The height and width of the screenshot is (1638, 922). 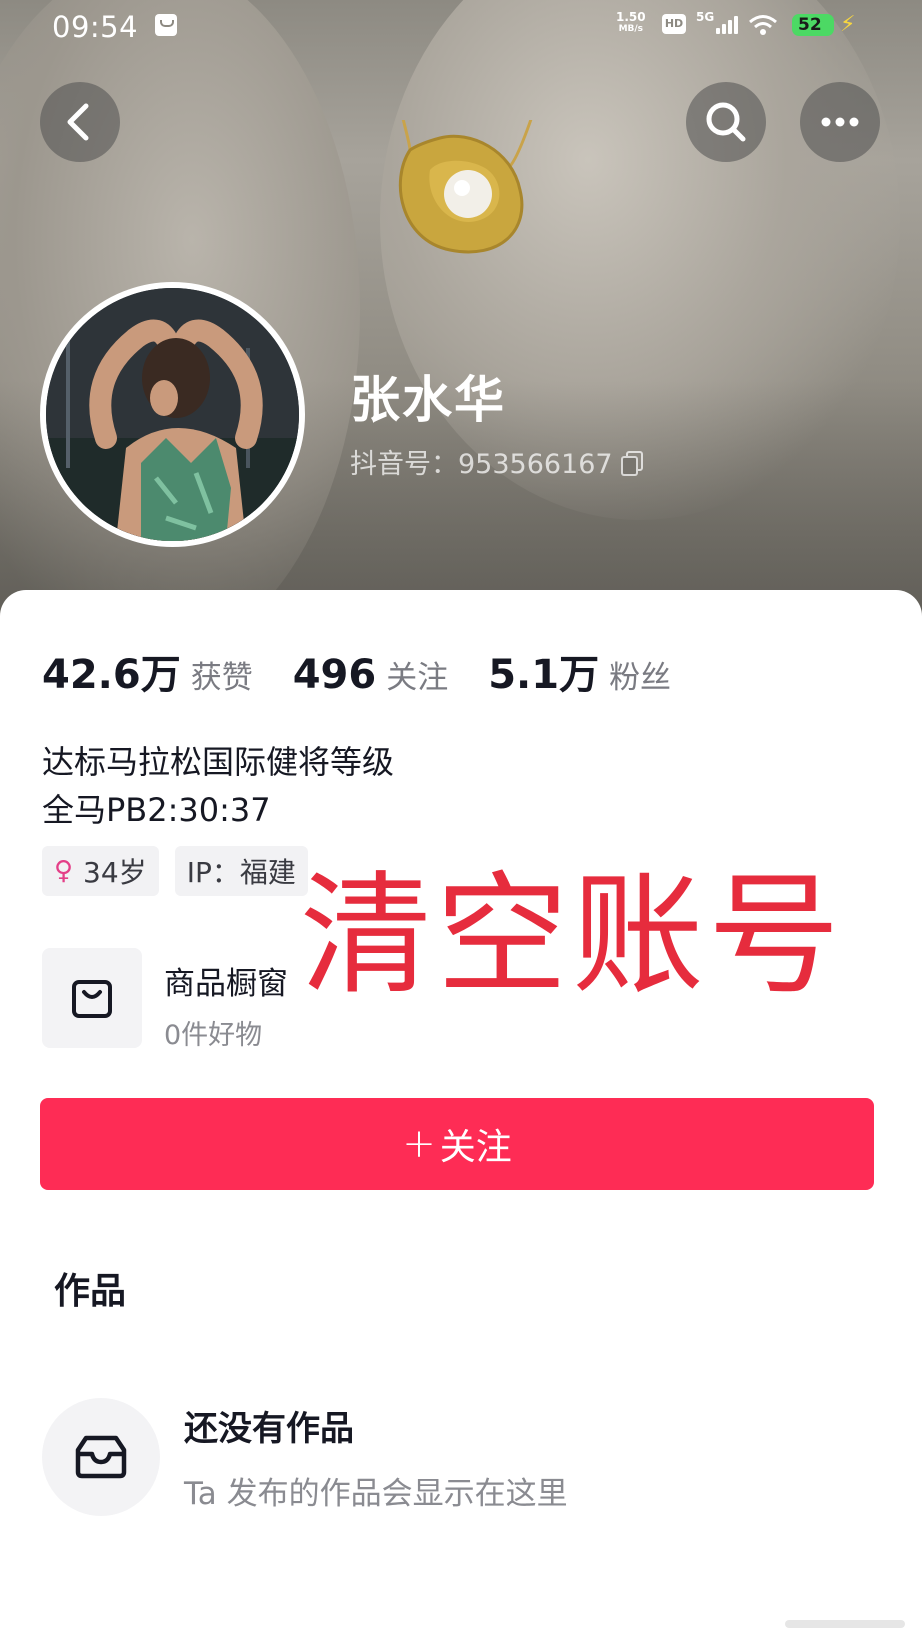 I want to click on profile-tags: ♀ 34岁 IP：福建, so click(x=175, y=871).